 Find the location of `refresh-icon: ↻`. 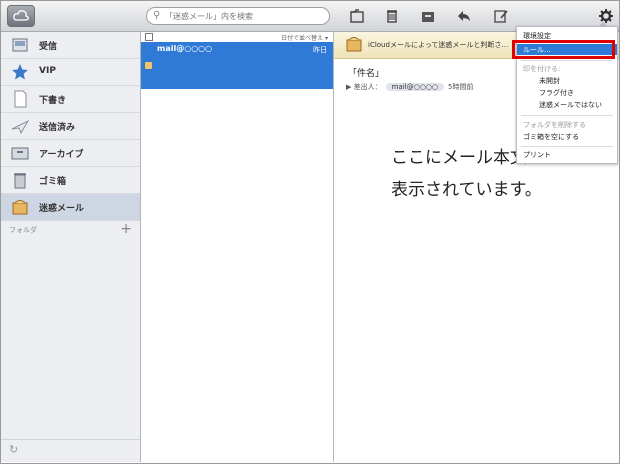

refresh-icon: ↻ is located at coordinates (13, 449).